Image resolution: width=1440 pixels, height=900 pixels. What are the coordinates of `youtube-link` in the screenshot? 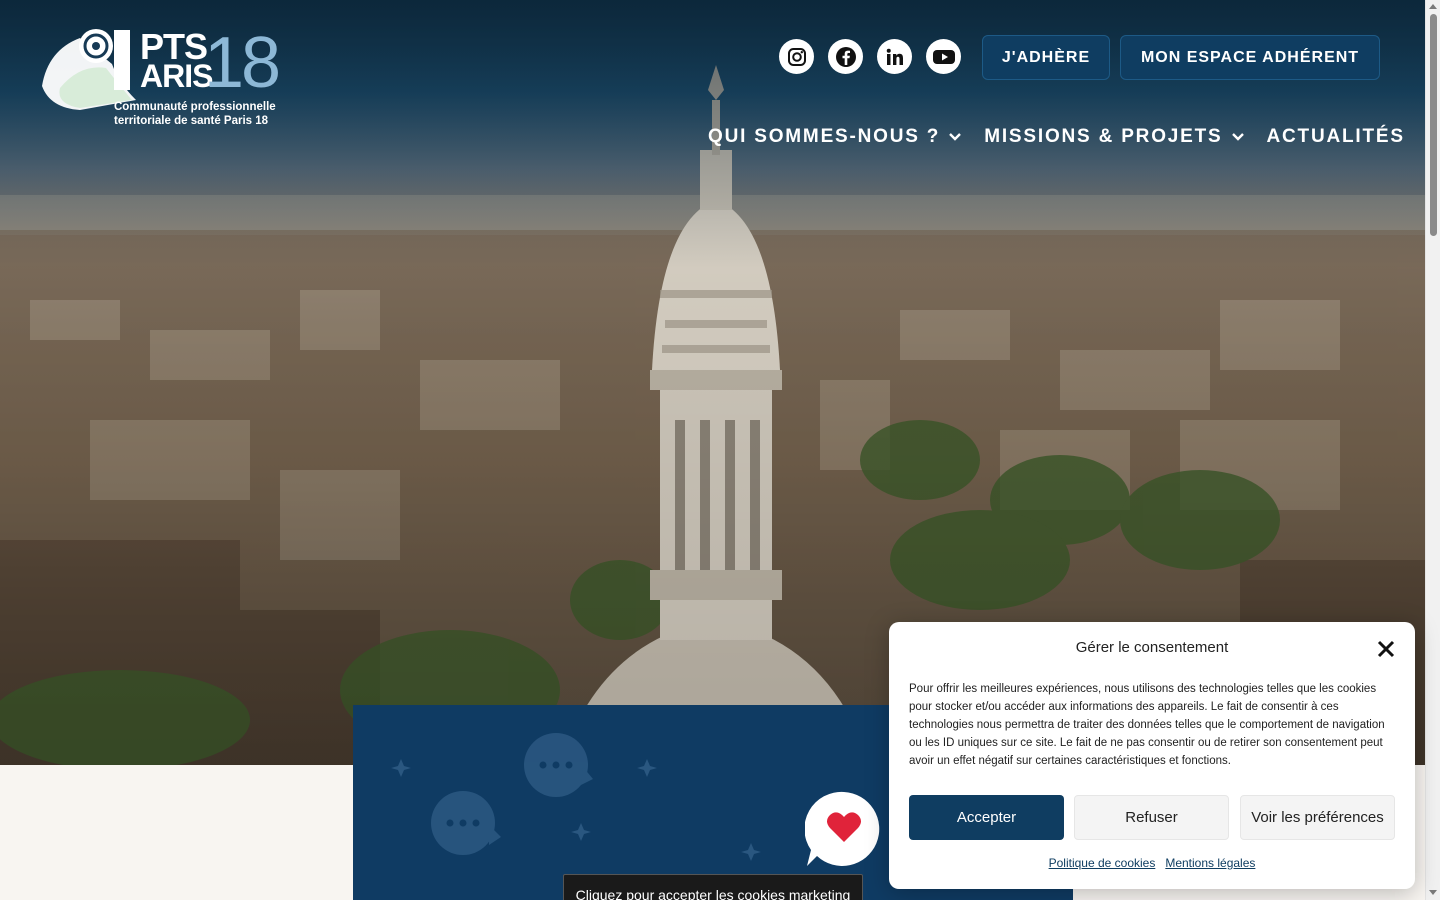 It's located at (943, 56).